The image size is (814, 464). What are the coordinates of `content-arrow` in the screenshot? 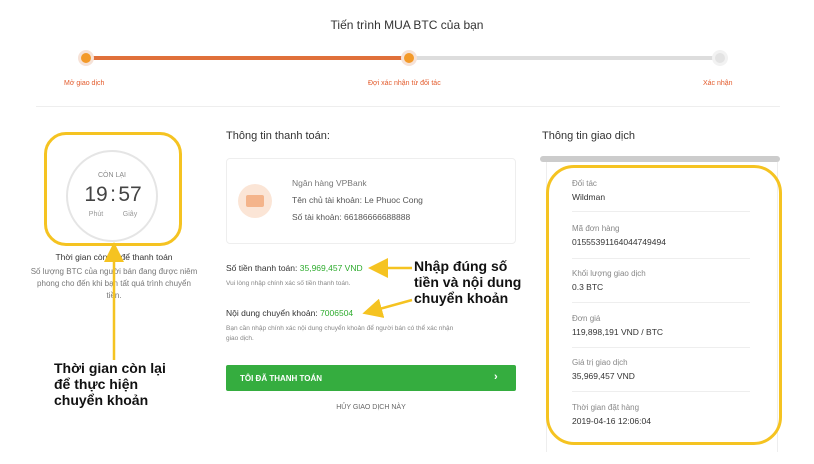 It's located at (387, 308).